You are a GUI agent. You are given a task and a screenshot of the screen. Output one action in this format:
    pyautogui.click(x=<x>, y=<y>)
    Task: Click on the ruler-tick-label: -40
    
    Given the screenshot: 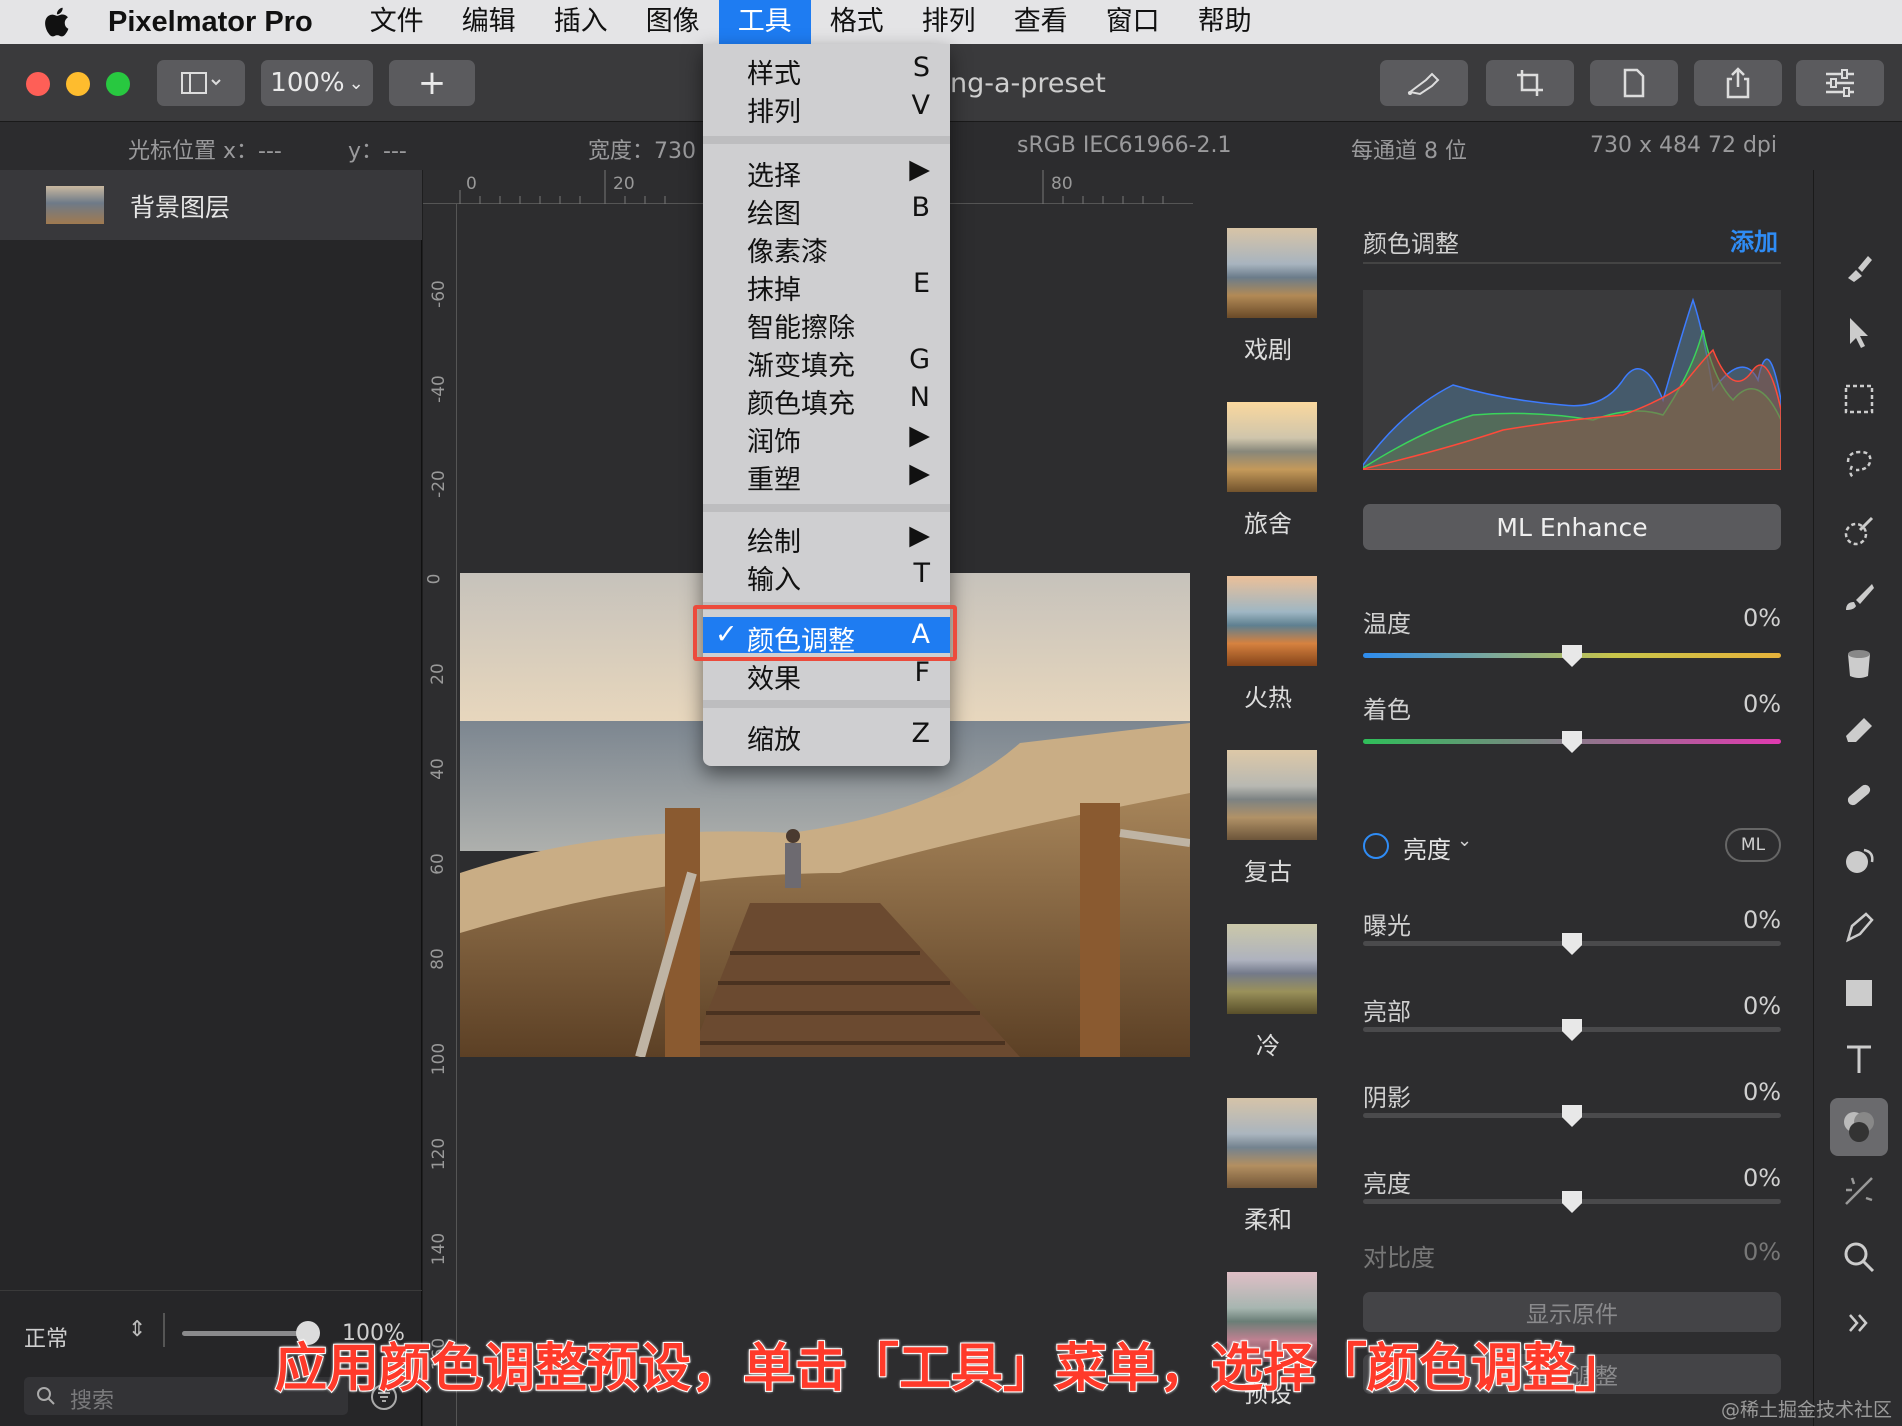 What is the action you would take?
    pyautogui.click(x=438, y=389)
    